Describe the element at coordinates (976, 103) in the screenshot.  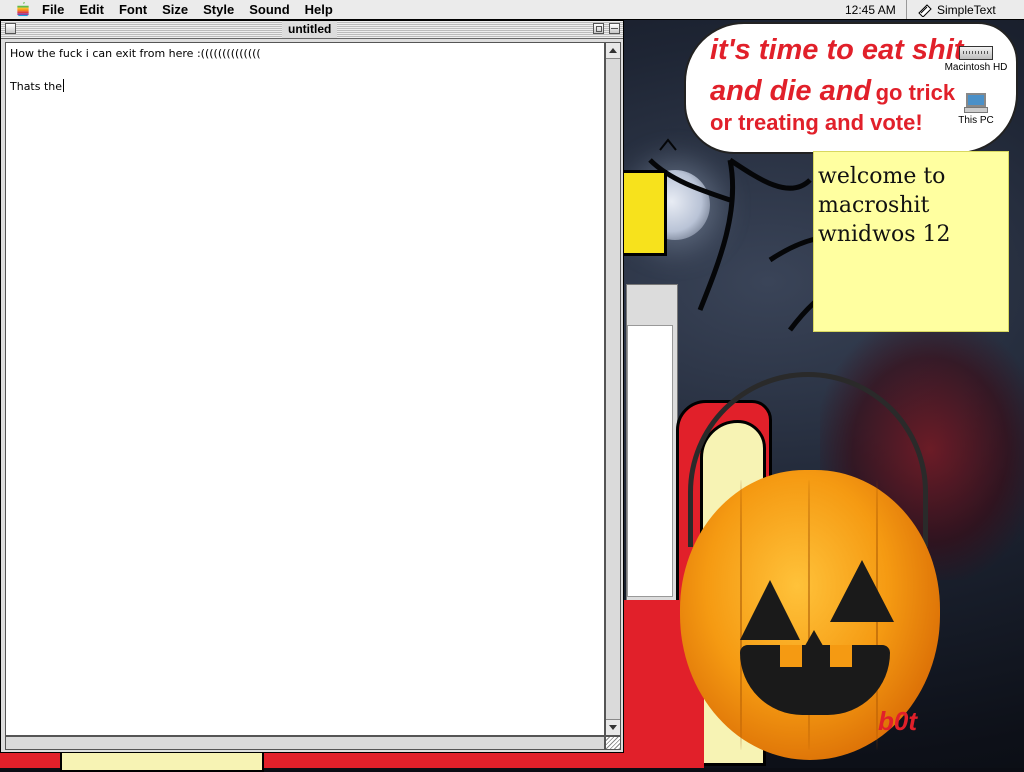
I see `computer-icon` at that location.